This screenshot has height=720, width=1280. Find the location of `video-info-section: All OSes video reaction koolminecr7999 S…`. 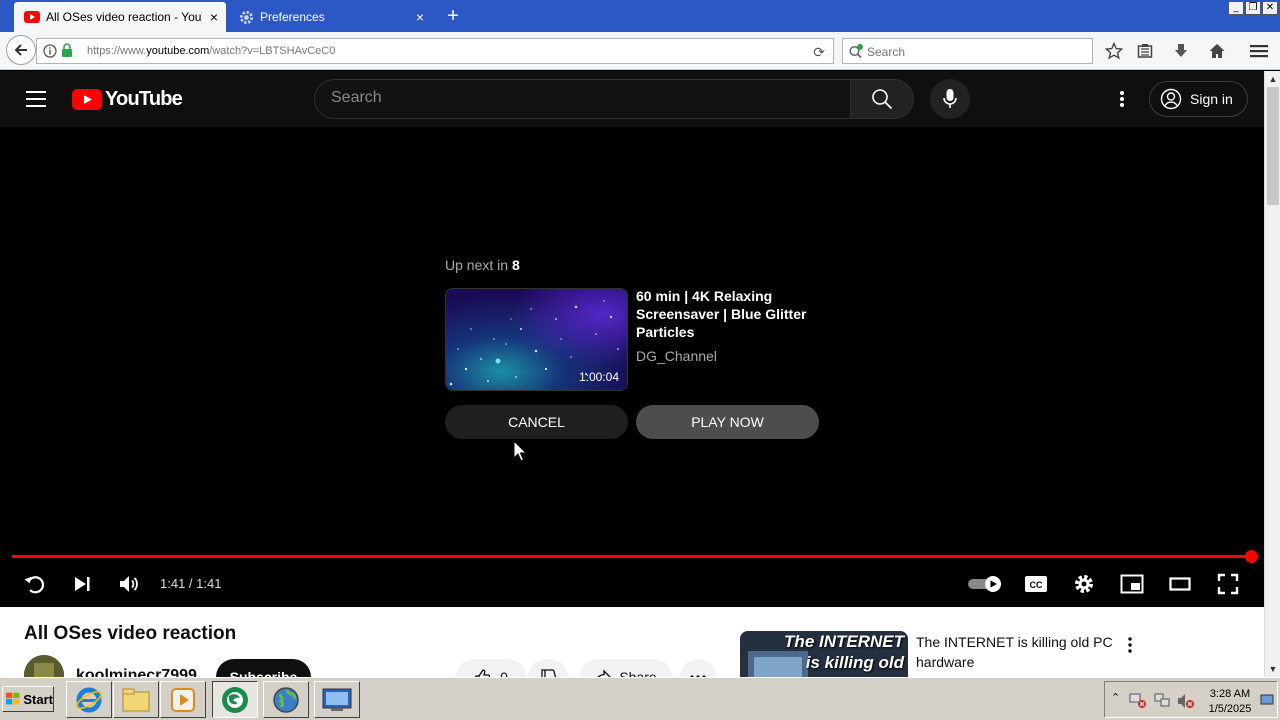

video-info-section: All OSes video reaction koolminecr7999 S… is located at coordinates (632, 642).